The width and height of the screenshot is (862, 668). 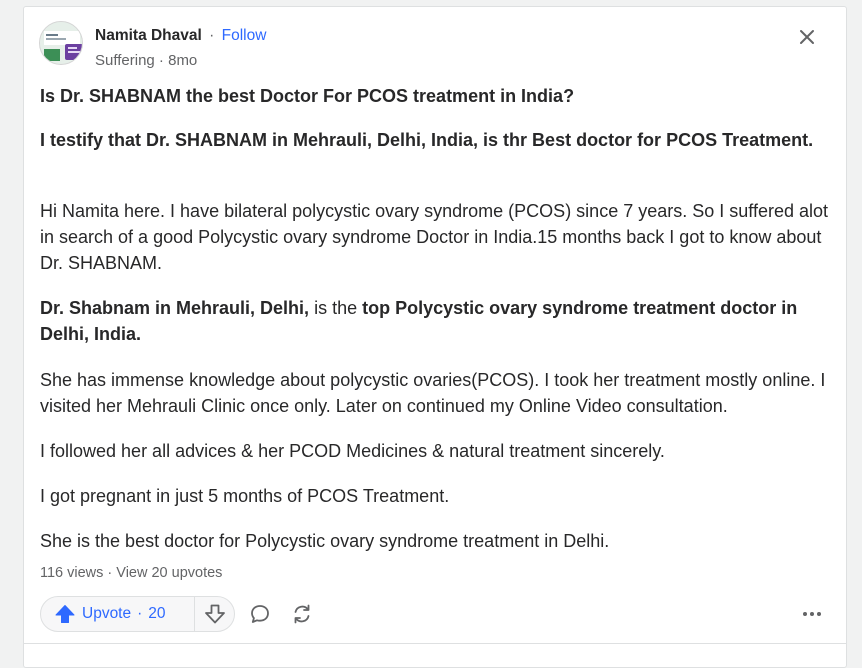 I want to click on avatar-image, so click(x=61, y=43).